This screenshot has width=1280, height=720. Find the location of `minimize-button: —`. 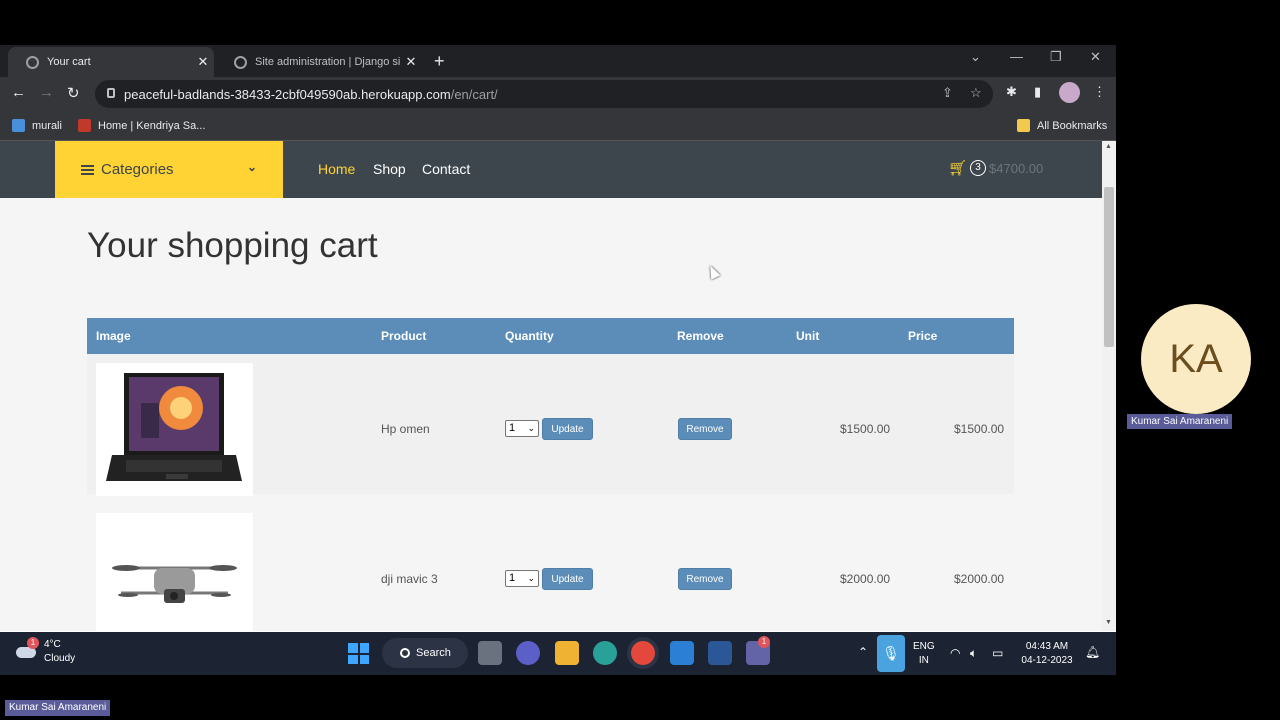

minimize-button: — is located at coordinates (1016, 56).